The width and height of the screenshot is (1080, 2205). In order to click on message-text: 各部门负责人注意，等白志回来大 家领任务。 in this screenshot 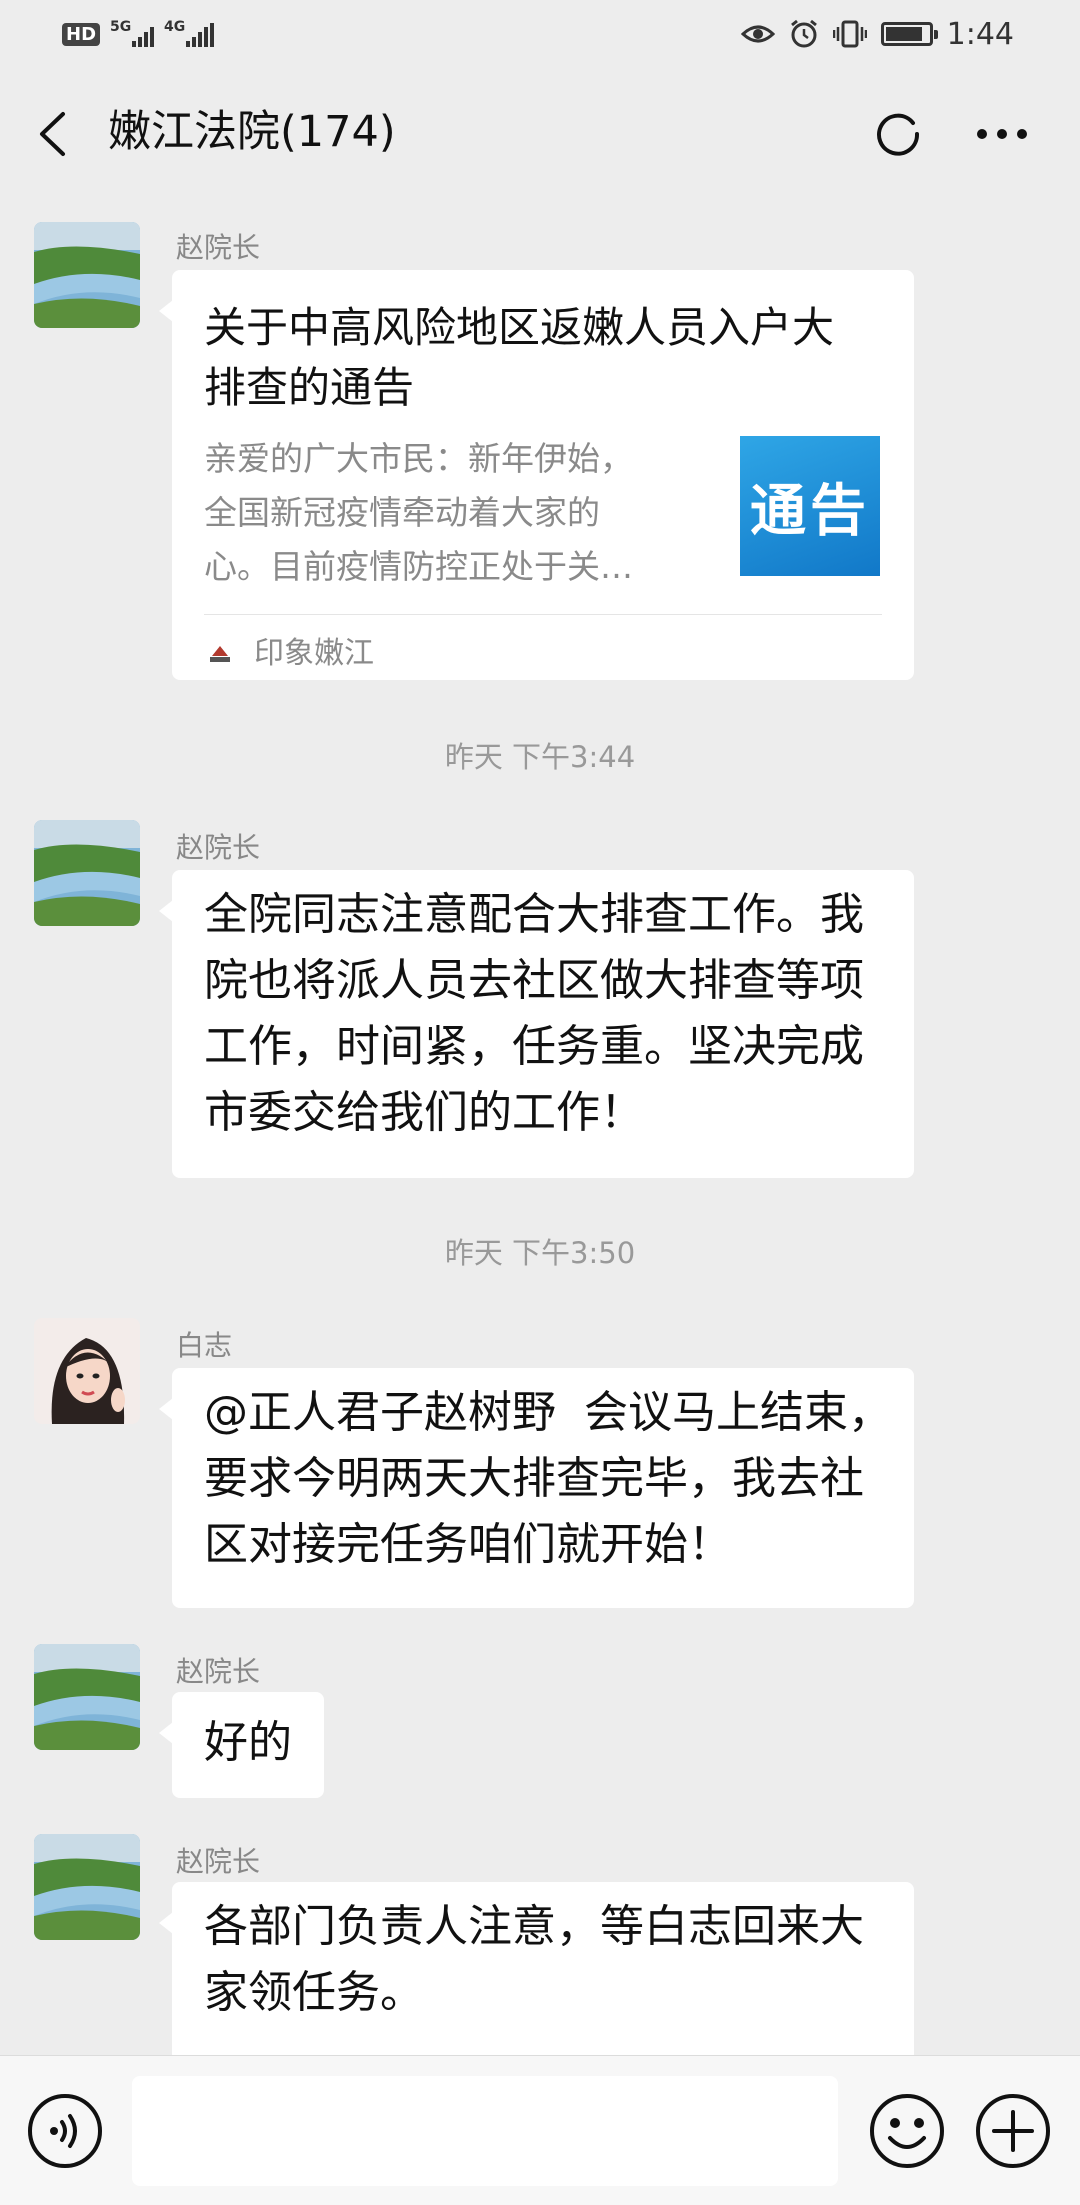, I will do `click(534, 1959)`.